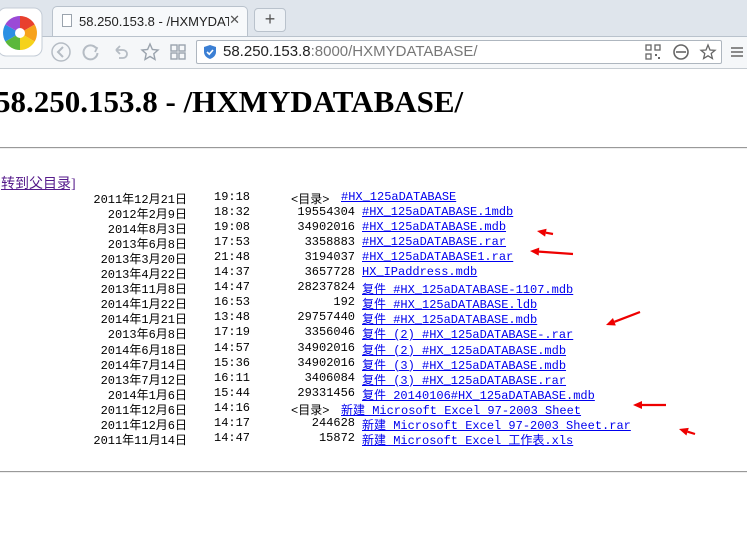 This screenshot has height=551, width=747. I want to click on browser-tab: 58.250.153.8 - /HXMYDAT ✕, so click(150, 21).